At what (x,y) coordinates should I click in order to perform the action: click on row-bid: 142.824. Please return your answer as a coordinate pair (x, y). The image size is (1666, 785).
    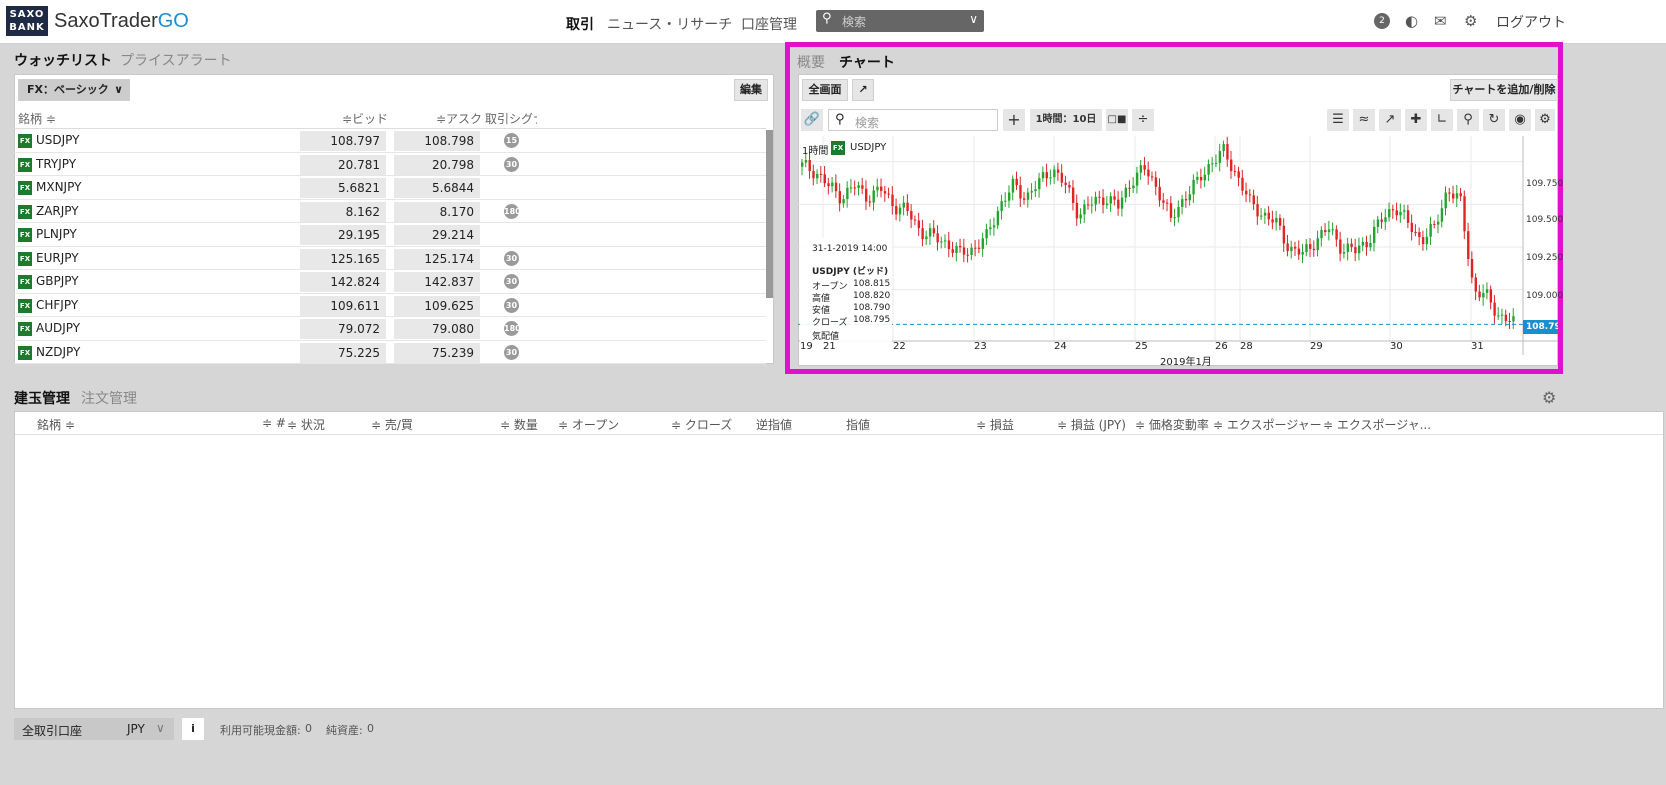
    Looking at the image, I should click on (343, 282).